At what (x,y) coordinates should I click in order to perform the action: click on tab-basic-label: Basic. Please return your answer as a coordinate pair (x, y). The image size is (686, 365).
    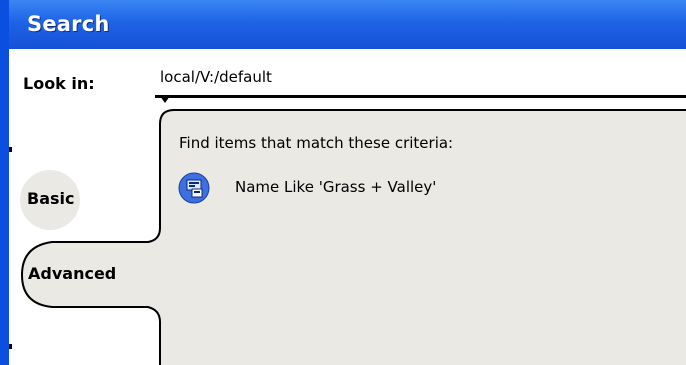
    Looking at the image, I should click on (50, 198).